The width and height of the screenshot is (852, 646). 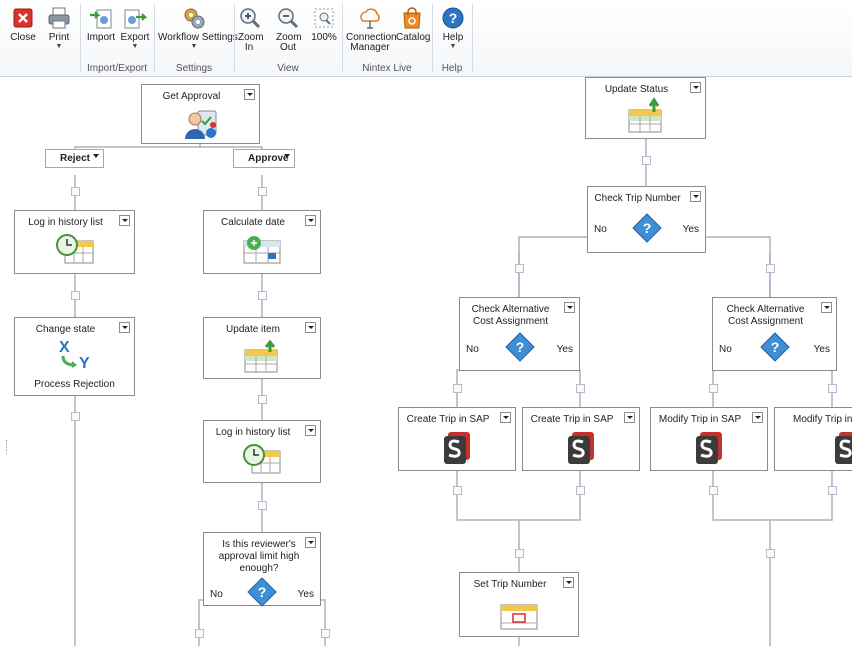 I want to click on help-icon: ?, so click(x=453, y=18).